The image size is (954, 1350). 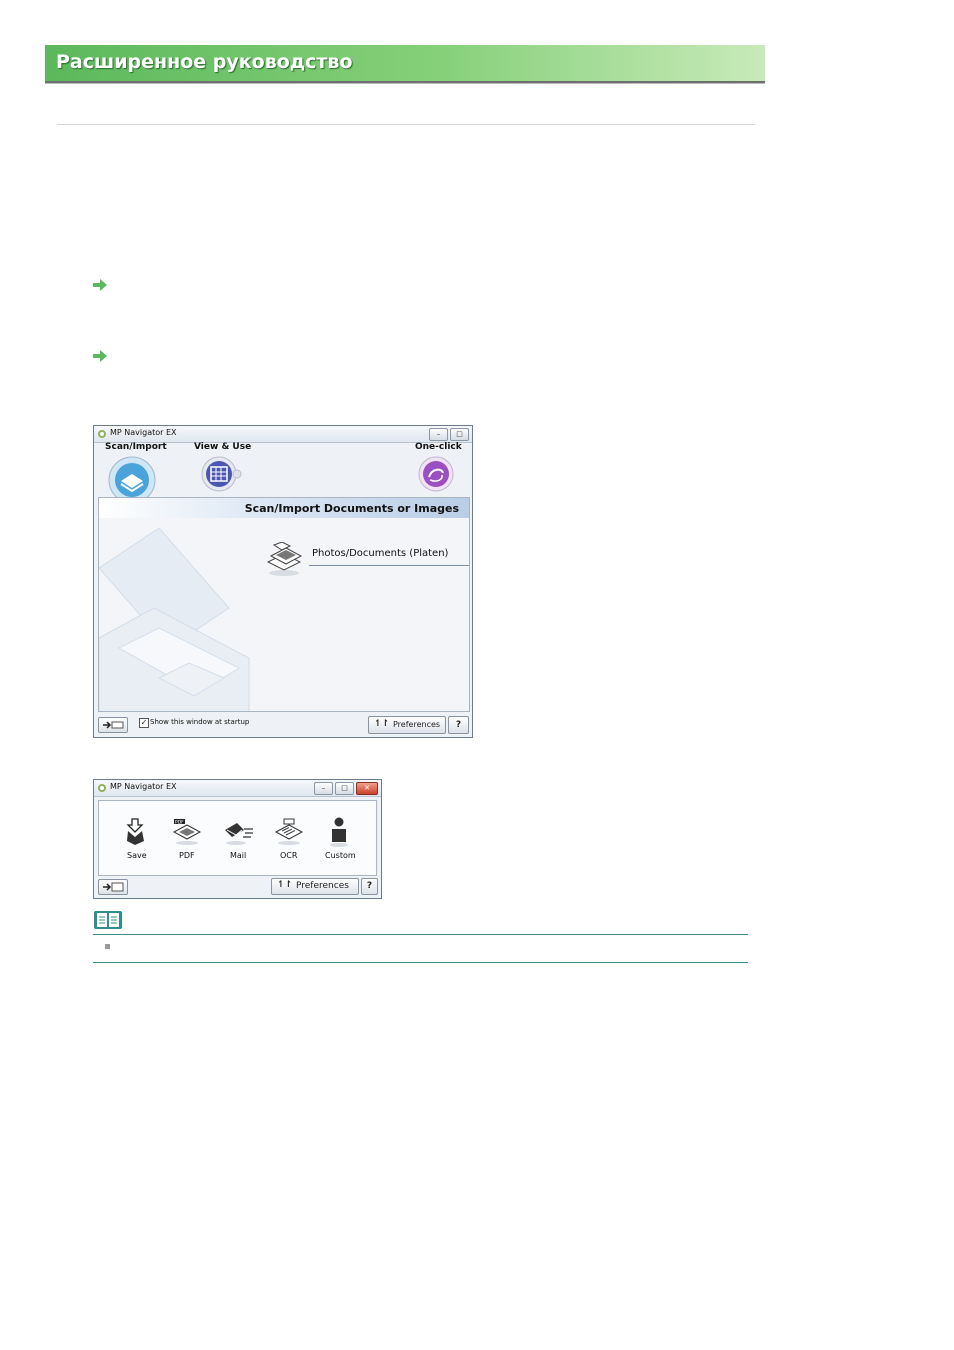 I want to click on window-titlebar: MP Navigator EX – □ ✕, so click(x=237, y=788).